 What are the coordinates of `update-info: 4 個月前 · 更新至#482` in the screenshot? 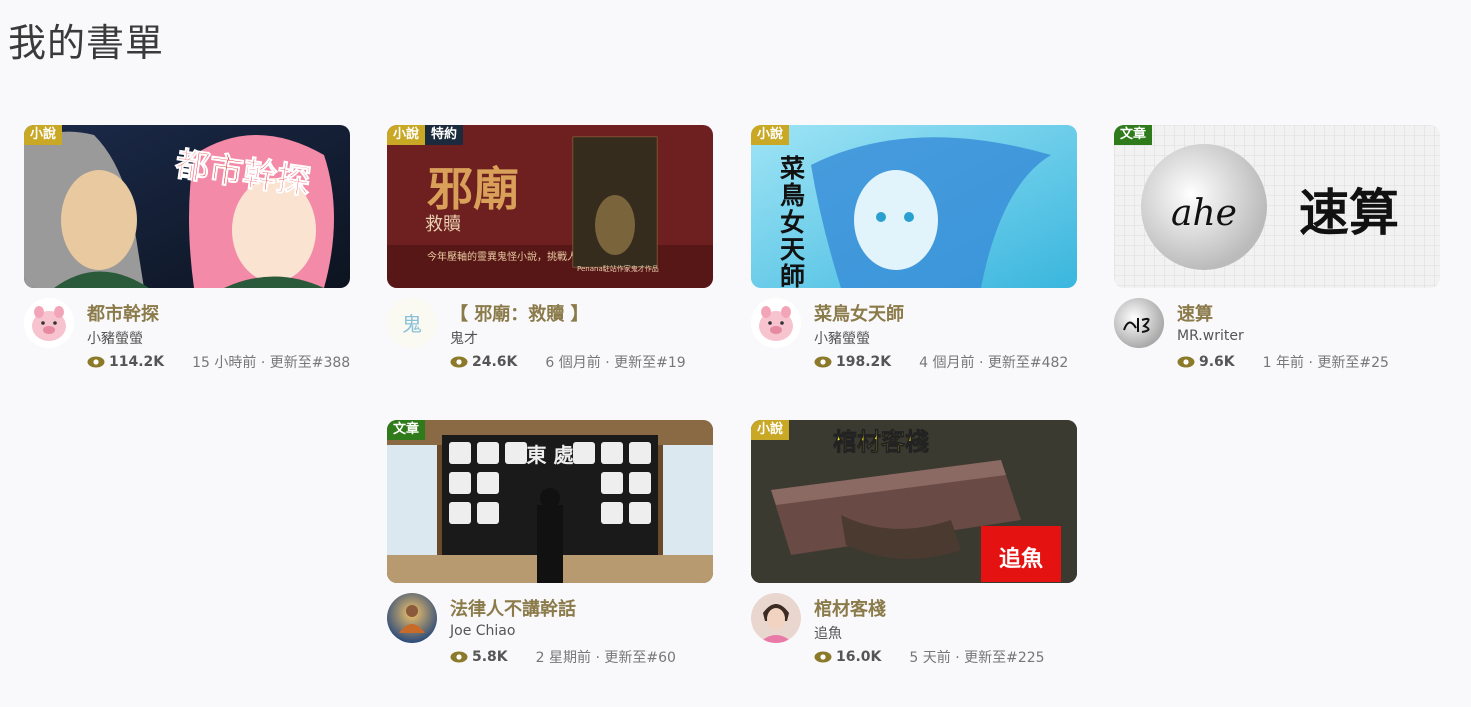 It's located at (994, 363).